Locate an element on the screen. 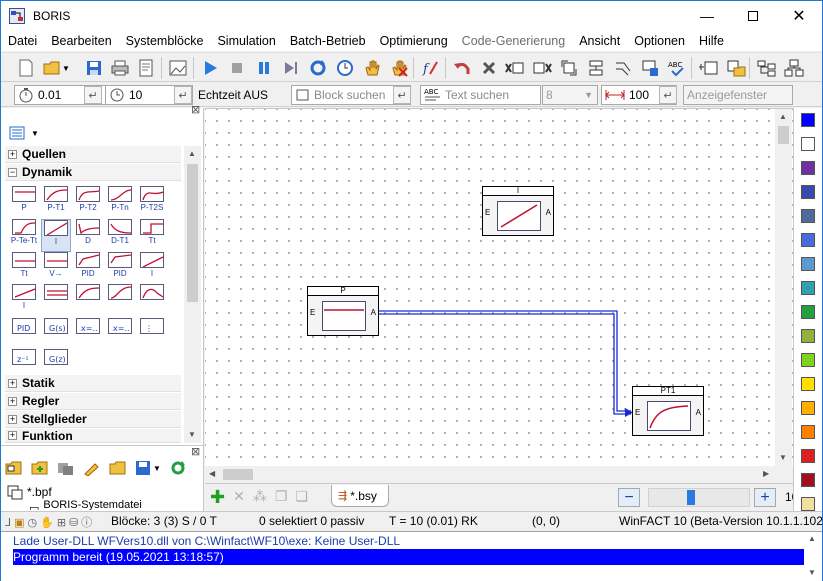  add-block-button is located at coordinates (709, 68).